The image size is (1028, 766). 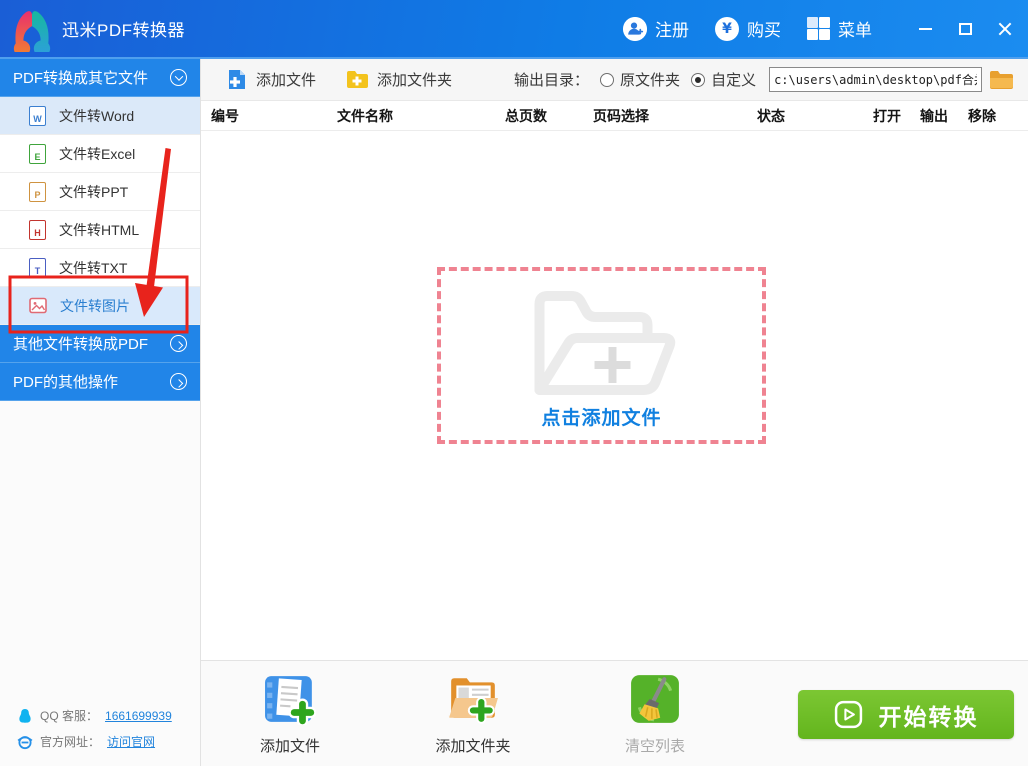 I want to click on radio-unselected-icon, so click(x=607, y=79).